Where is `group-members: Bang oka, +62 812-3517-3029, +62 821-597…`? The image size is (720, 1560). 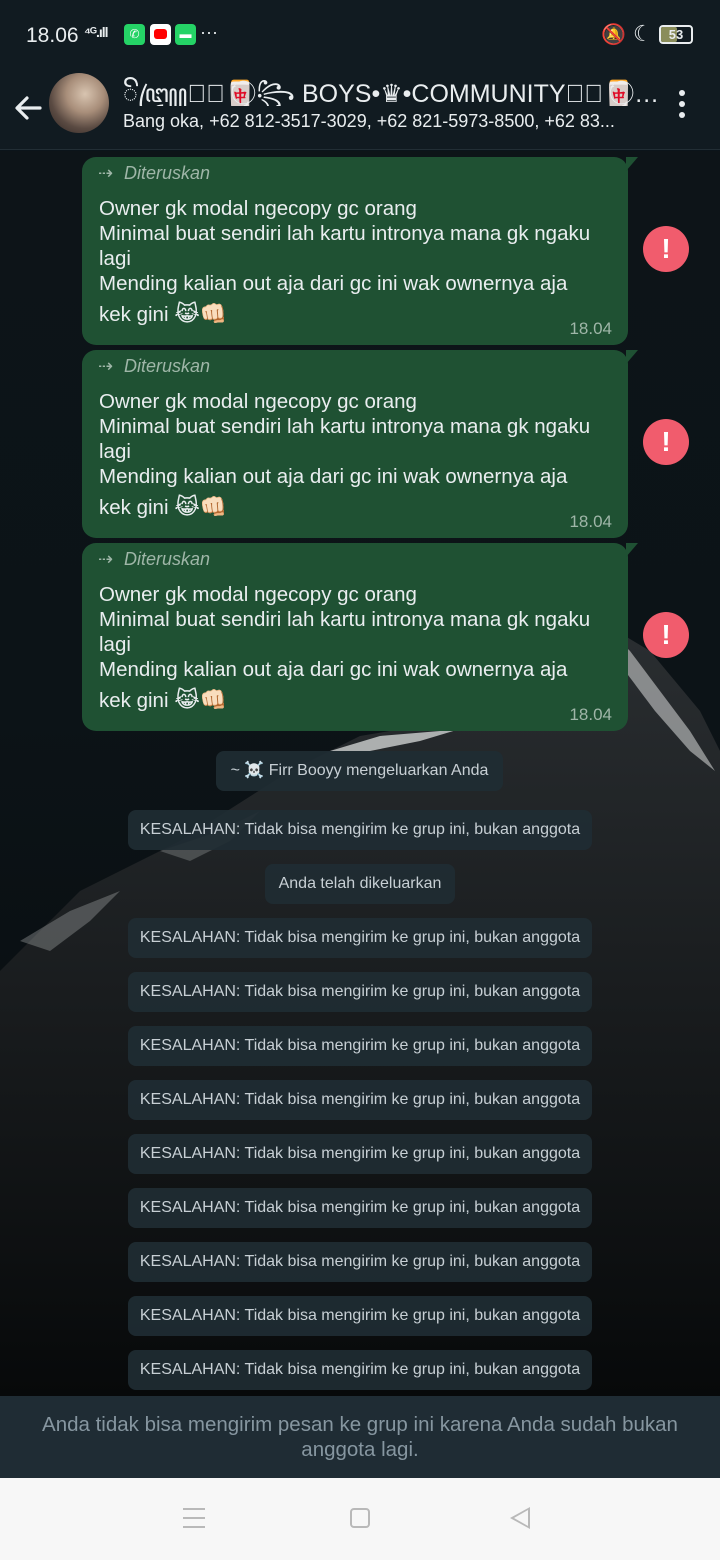 group-members: Bang oka, +62 812-3517-3029, +62 821-597… is located at coordinates (388, 123).